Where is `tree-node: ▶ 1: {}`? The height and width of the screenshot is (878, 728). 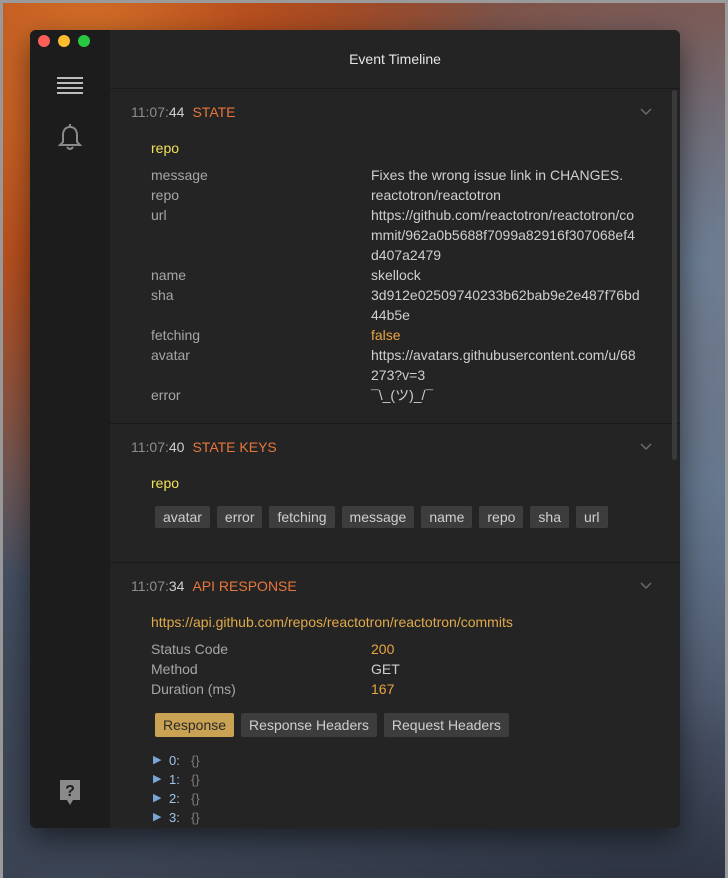
tree-node: ▶ 1: {} is located at coordinates (406, 779).